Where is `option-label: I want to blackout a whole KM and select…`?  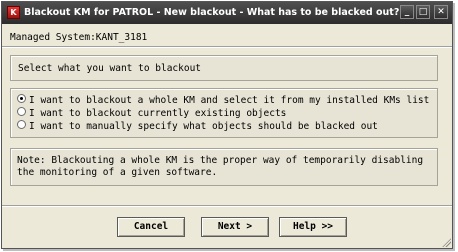 option-label: I want to blackout a whole KM and select… is located at coordinates (229, 100).